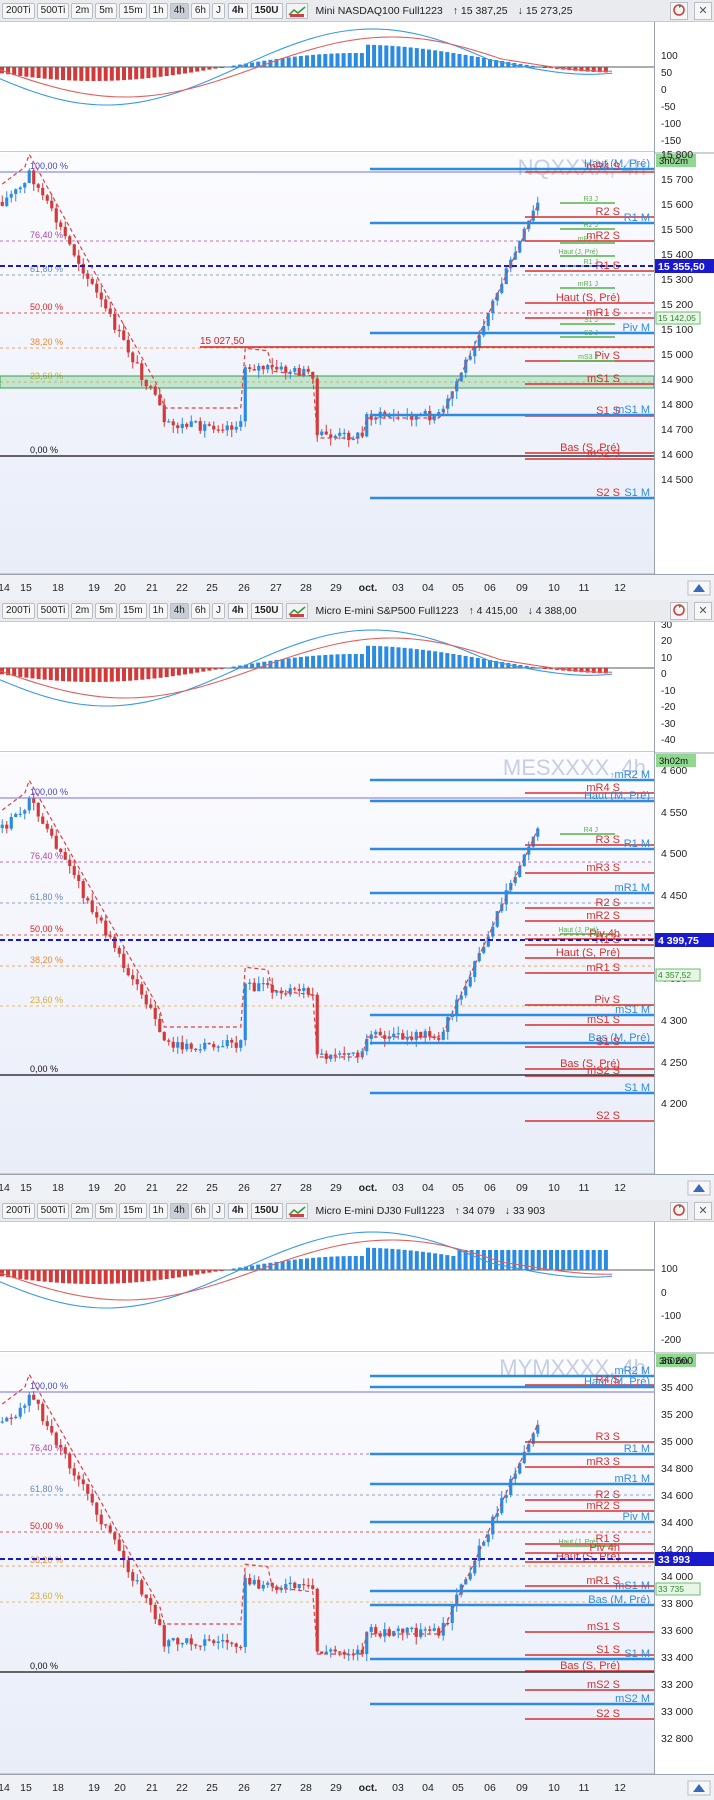  I want to click on time-axis-tick: 26, so click(244, 1188).